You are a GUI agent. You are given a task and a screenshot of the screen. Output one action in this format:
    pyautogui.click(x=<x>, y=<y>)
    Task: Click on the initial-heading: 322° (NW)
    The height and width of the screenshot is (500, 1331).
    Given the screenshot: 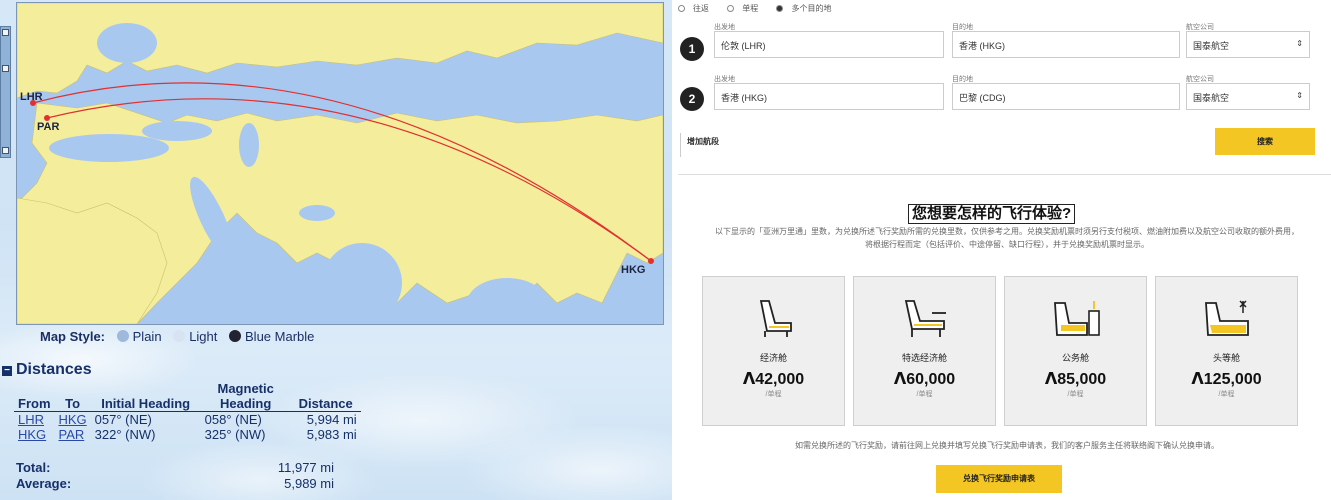 What is the action you would take?
    pyautogui.click(x=125, y=434)
    